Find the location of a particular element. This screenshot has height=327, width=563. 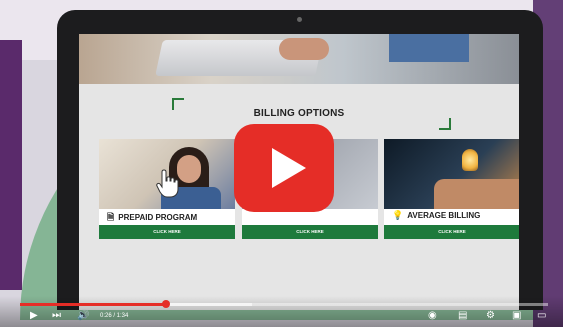

subtitles-icon: ▤ is located at coordinates (462, 316).